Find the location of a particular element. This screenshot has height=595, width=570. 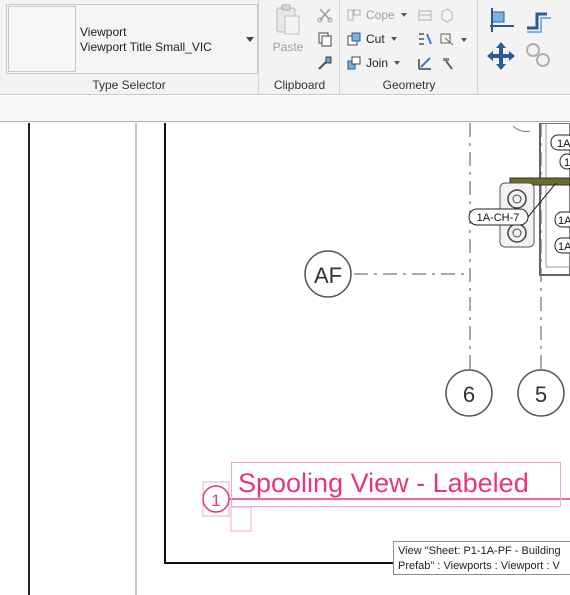

copy-icon is located at coordinates (325, 39).